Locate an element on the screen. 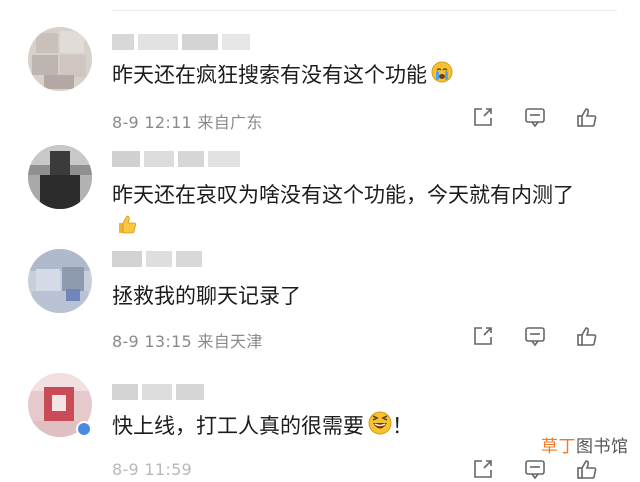 The width and height of the screenshot is (640, 482). comment-meta: 8-9 13:15 来自天津 is located at coordinates (187, 341).